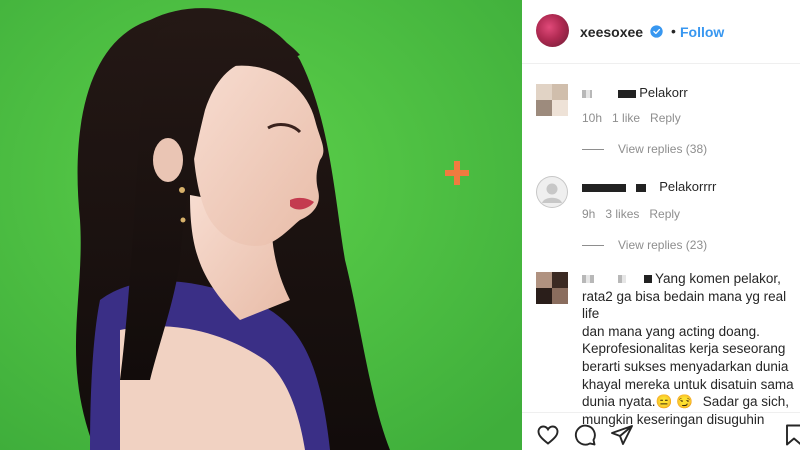  What do you see at coordinates (548, 435) in the screenshot?
I see `heart-icon` at bounding box center [548, 435].